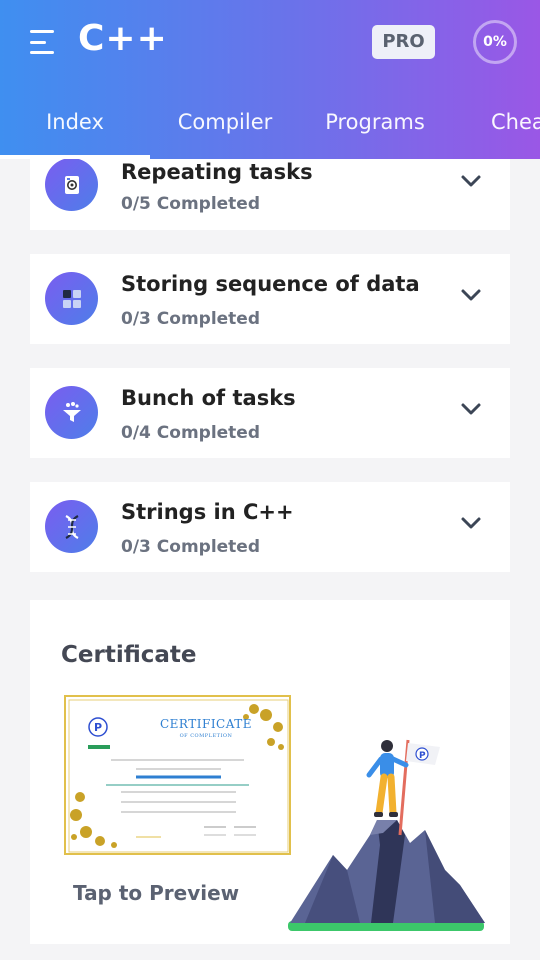  What do you see at coordinates (156, 893) in the screenshot?
I see `tap-to-preview-label: Tap to Preview` at bounding box center [156, 893].